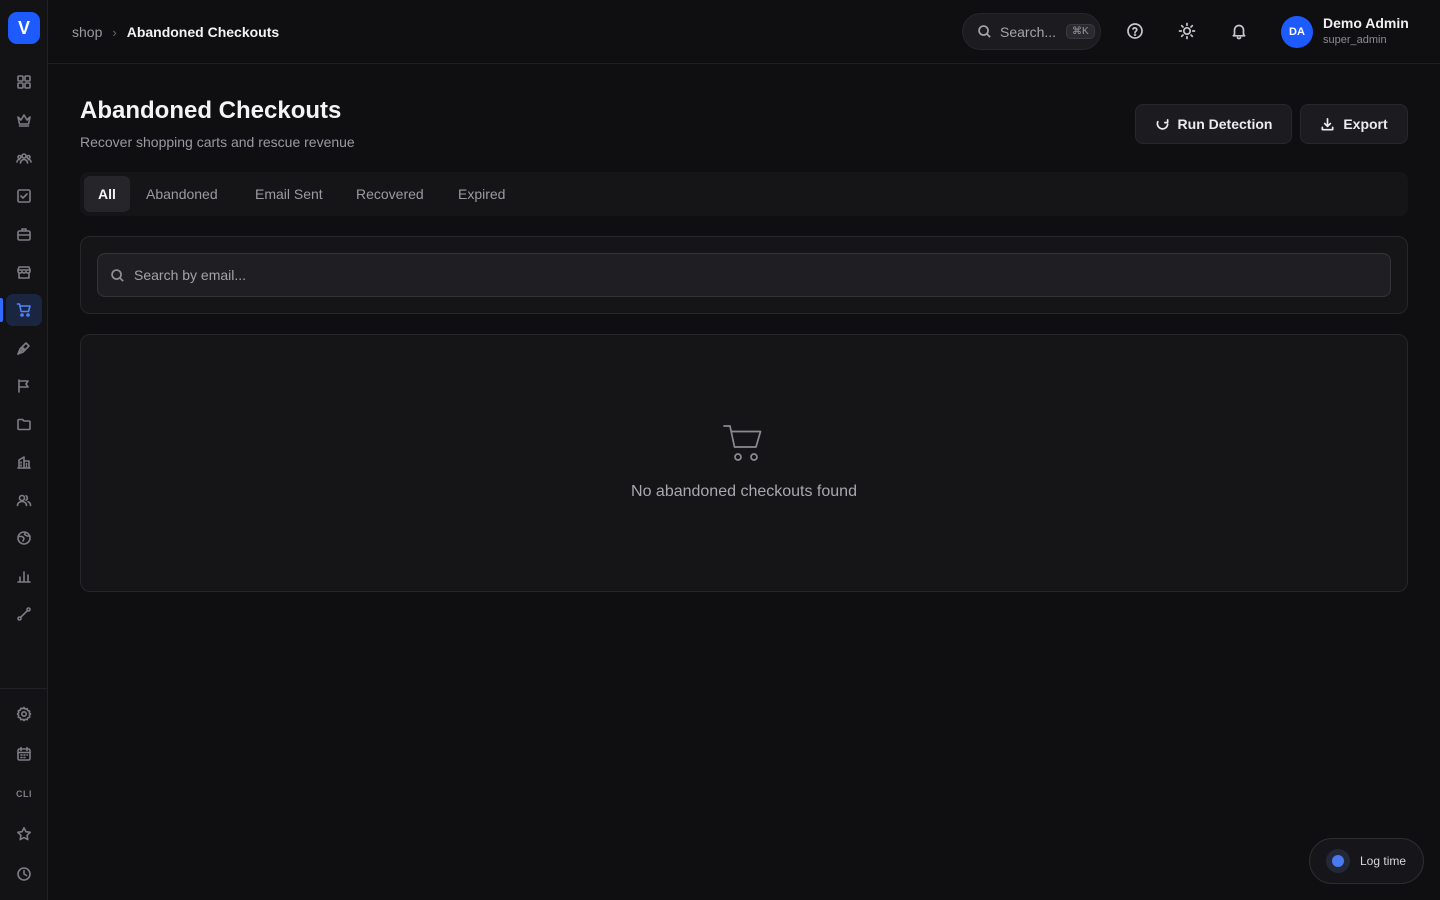 The image size is (1440, 900). I want to click on download-icon, so click(1327, 123).